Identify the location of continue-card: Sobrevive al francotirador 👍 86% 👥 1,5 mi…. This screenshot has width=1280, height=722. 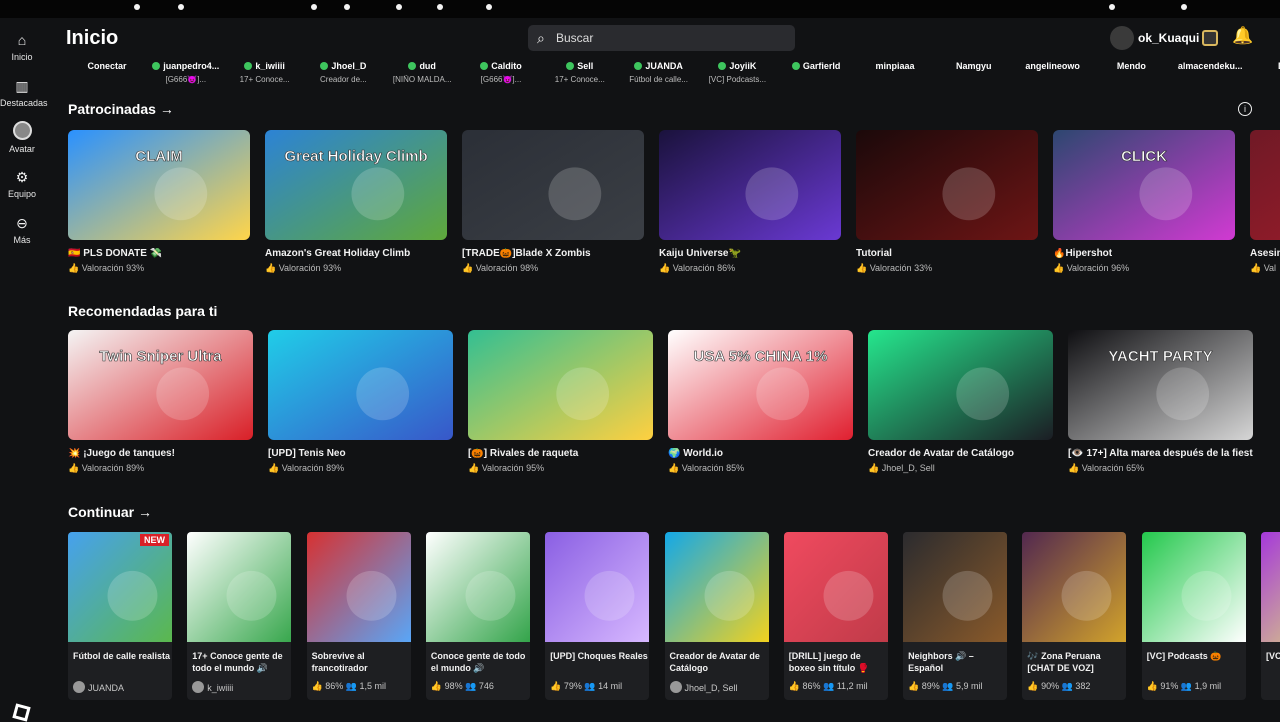
(358, 616).